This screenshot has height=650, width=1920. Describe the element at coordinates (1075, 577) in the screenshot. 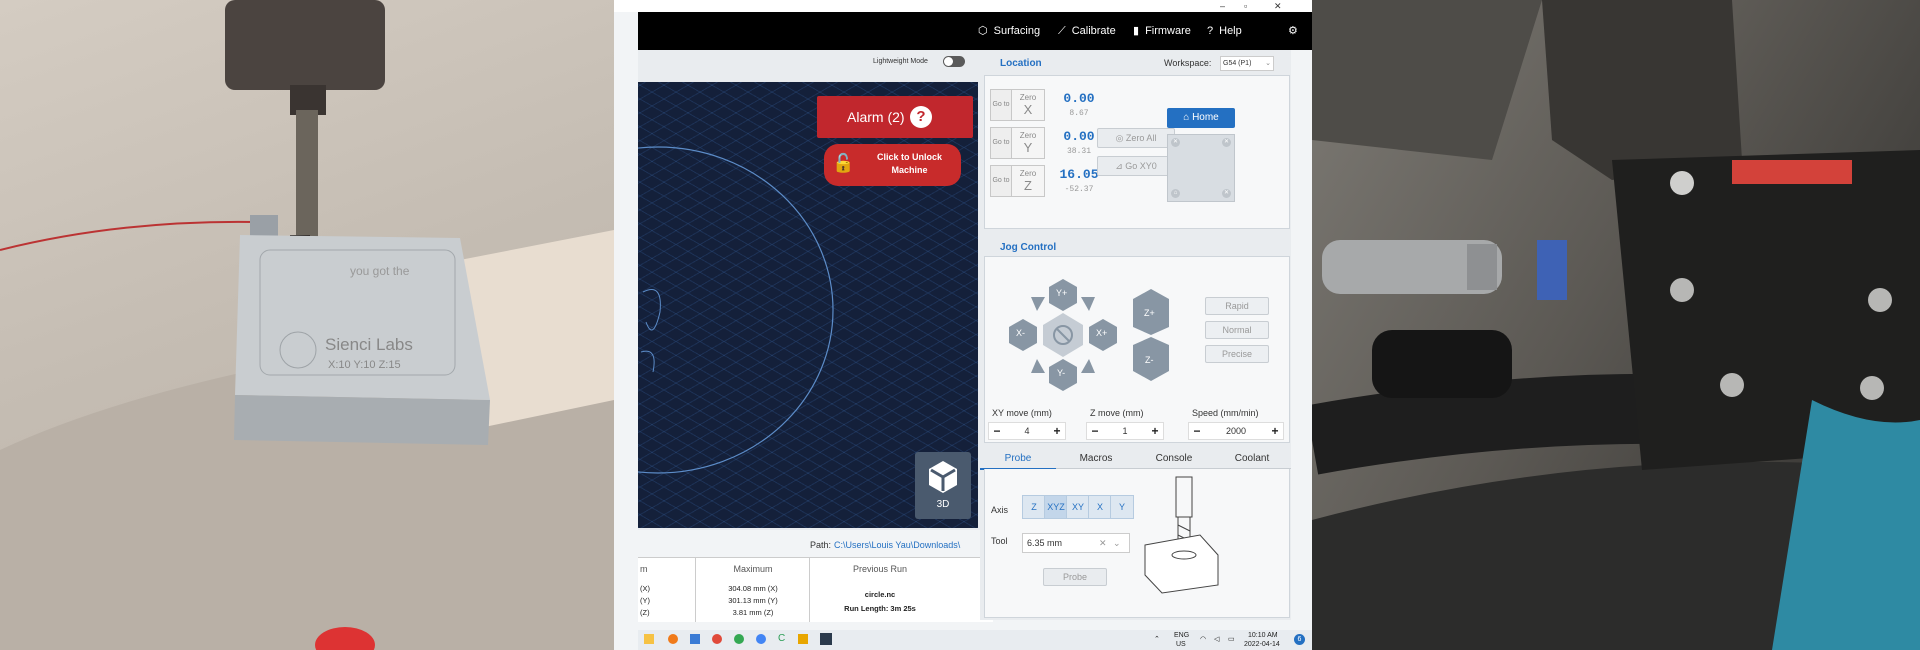

I see `probe-button: Probe` at that location.